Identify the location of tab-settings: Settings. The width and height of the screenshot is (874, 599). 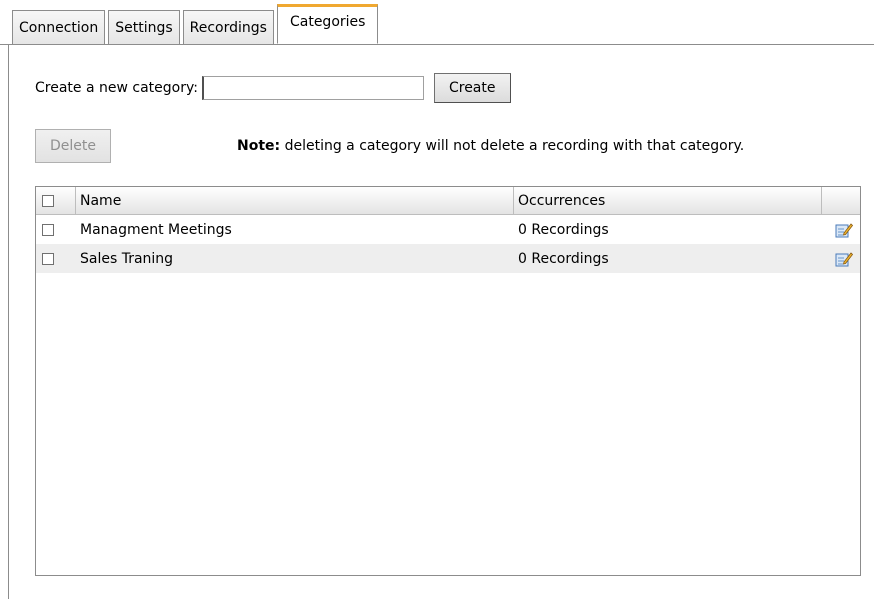
(144, 27).